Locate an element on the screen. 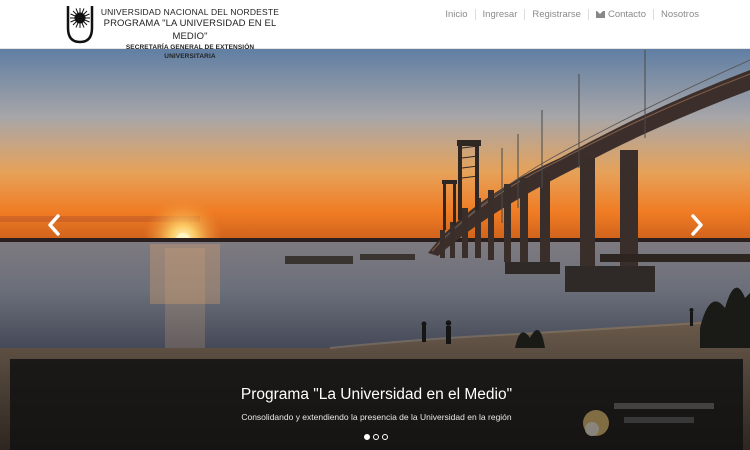 This screenshot has width=750, height=450. brand-university-name: UNIVERSIDAD NACIONAL DEL NORDESTE is located at coordinates (190, 12).